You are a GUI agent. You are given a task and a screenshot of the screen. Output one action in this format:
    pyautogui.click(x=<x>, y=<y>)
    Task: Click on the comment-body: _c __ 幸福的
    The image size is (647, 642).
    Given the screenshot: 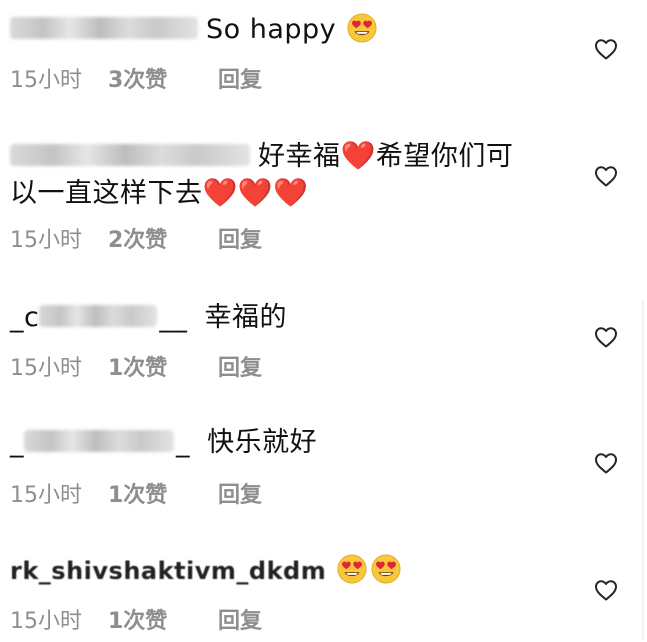 What is the action you would take?
    pyautogui.click(x=290, y=318)
    